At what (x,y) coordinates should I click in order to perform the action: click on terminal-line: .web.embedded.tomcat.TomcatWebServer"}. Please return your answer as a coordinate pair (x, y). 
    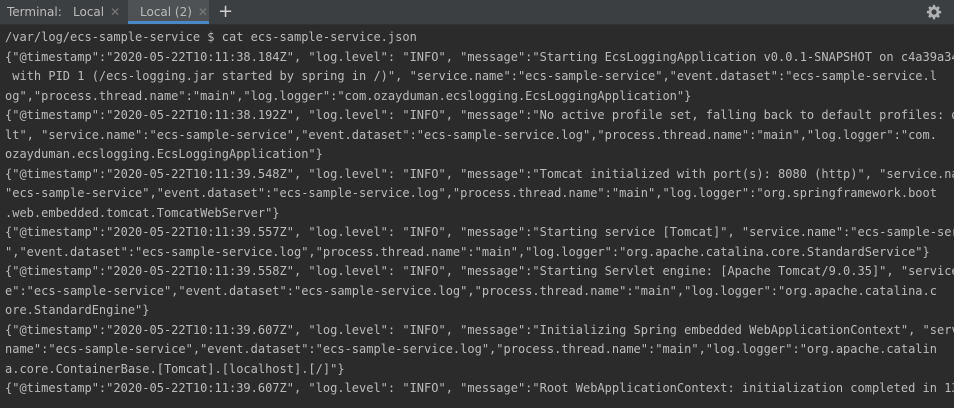
    Looking at the image, I should click on (142, 212).